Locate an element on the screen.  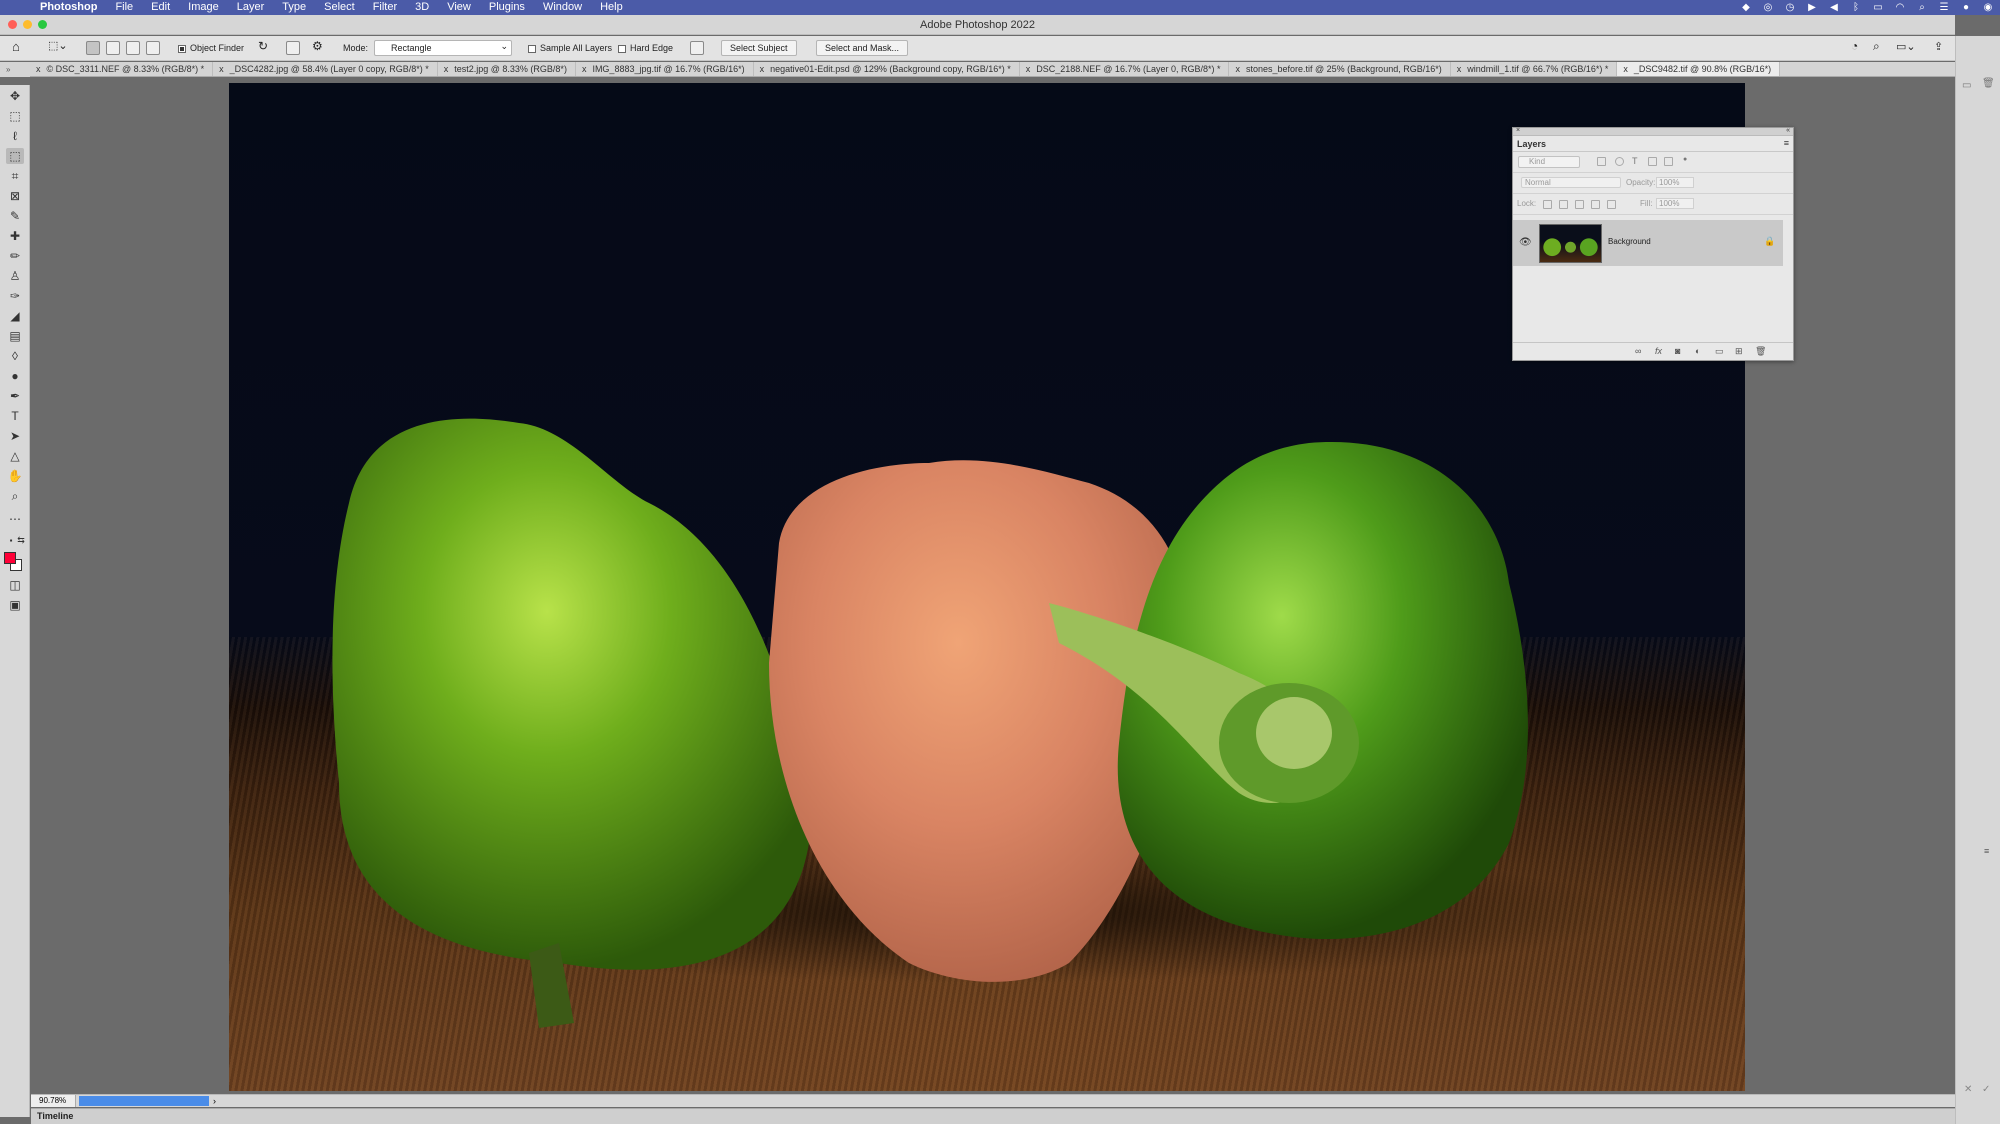
document-tab: x IMG_8883_jpg.tif @ 16.7% (RGB/16*) is located at coordinates (665, 69).